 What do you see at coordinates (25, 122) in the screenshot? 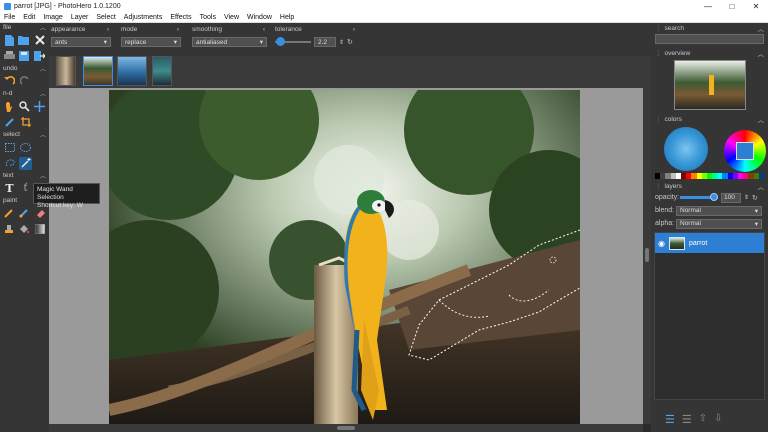
I see `crop-icon` at bounding box center [25, 122].